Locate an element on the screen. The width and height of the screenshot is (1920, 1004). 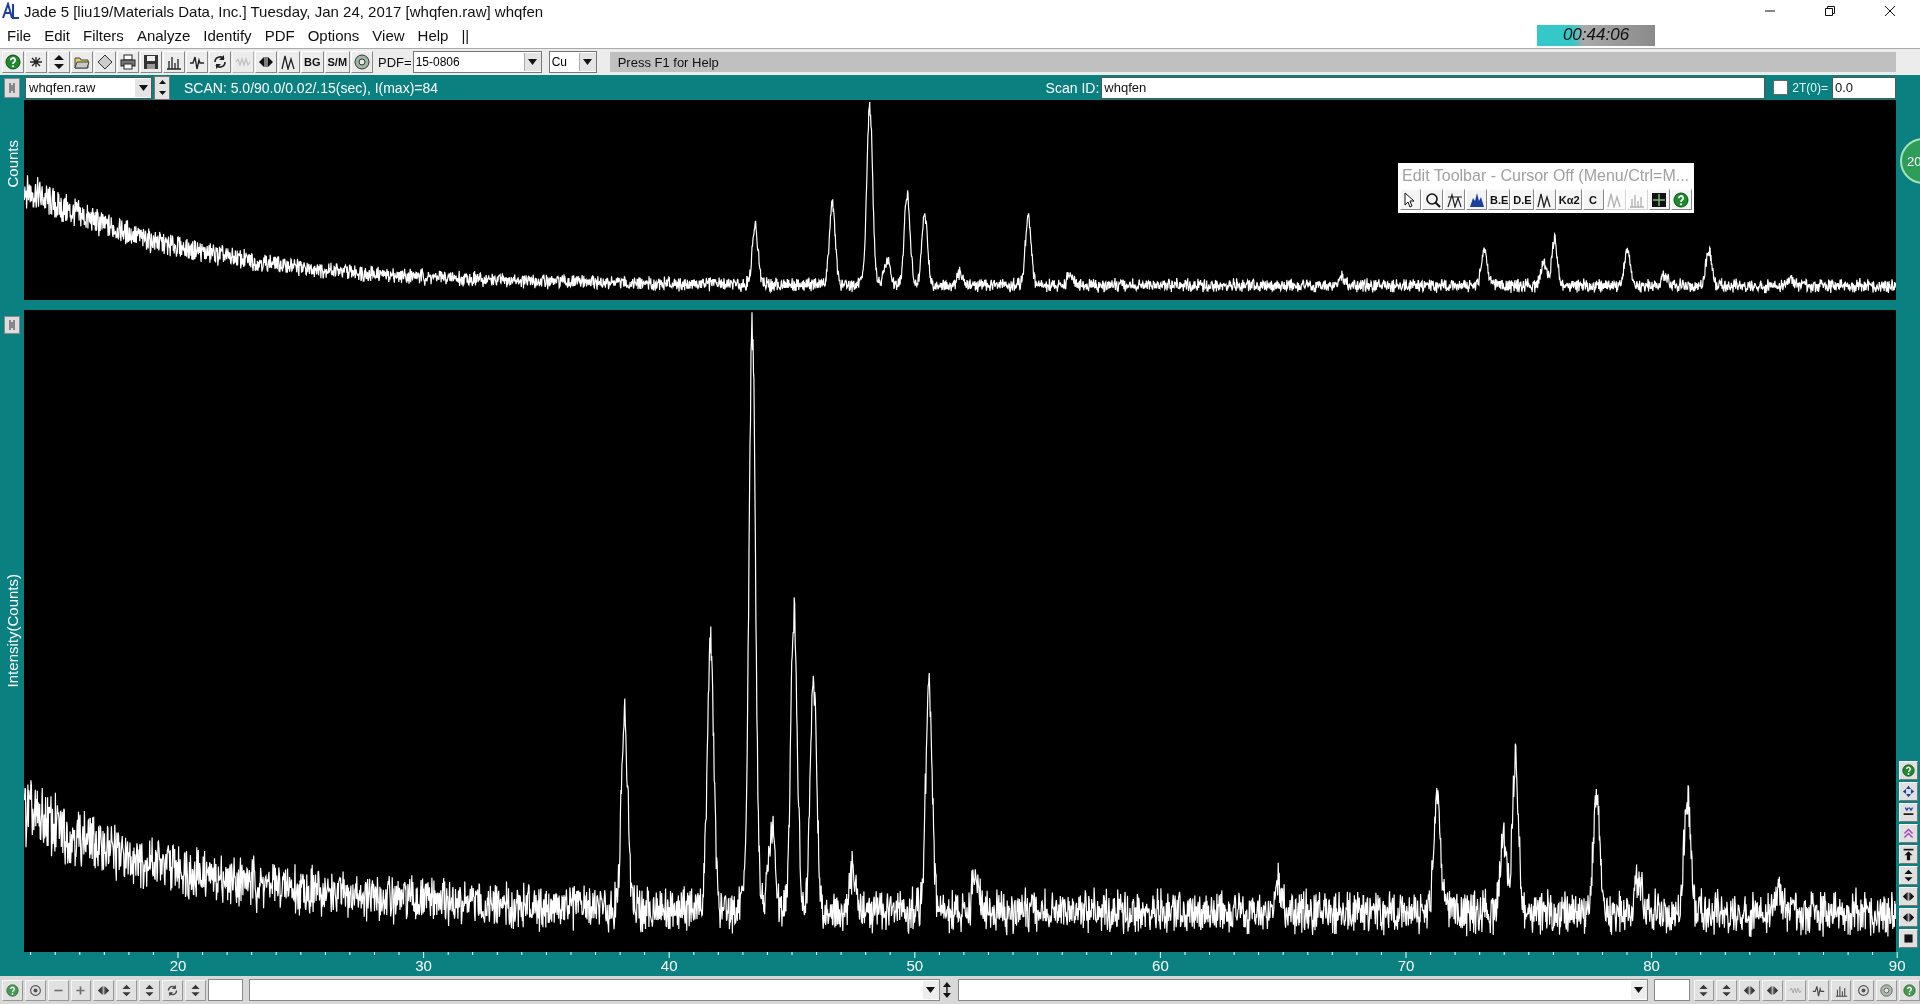
up-down-arrows-icon is located at coordinates (946, 990).